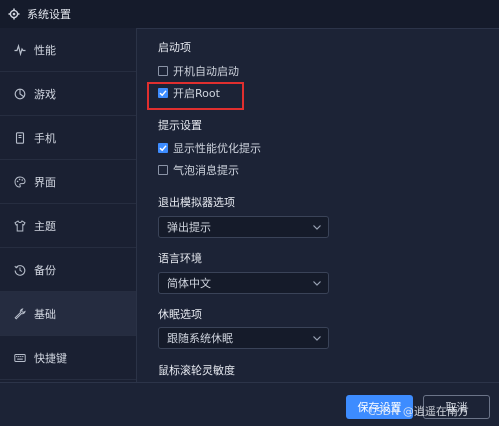 The image size is (499, 426). Describe the element at coordinates (45, 314) in the screenshot. I see `sidebar-item-label: 基础` at that location.